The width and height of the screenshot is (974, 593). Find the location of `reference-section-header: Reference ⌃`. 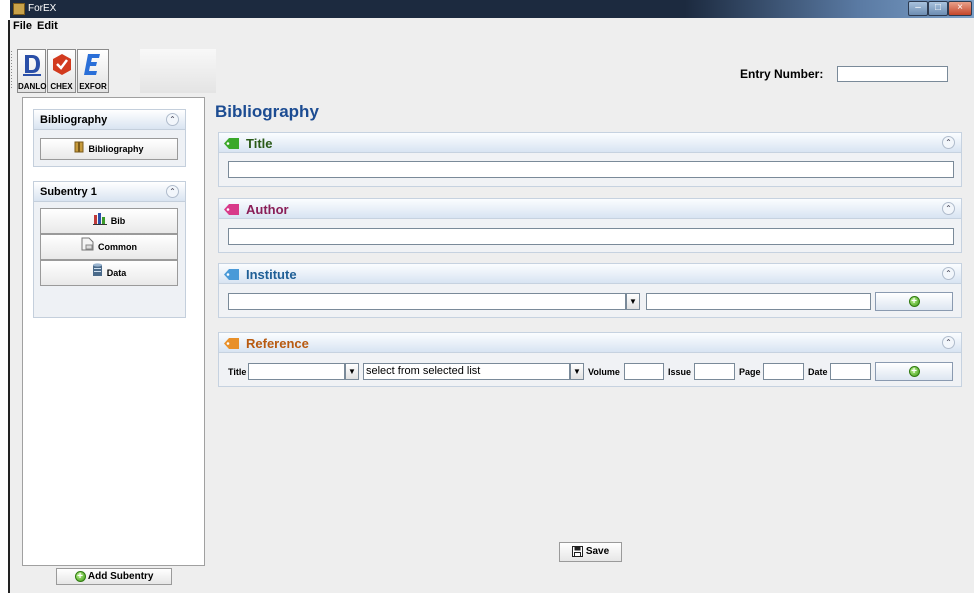

reference-section-header: Reference ⌃ is located at coordinates (590, 343).